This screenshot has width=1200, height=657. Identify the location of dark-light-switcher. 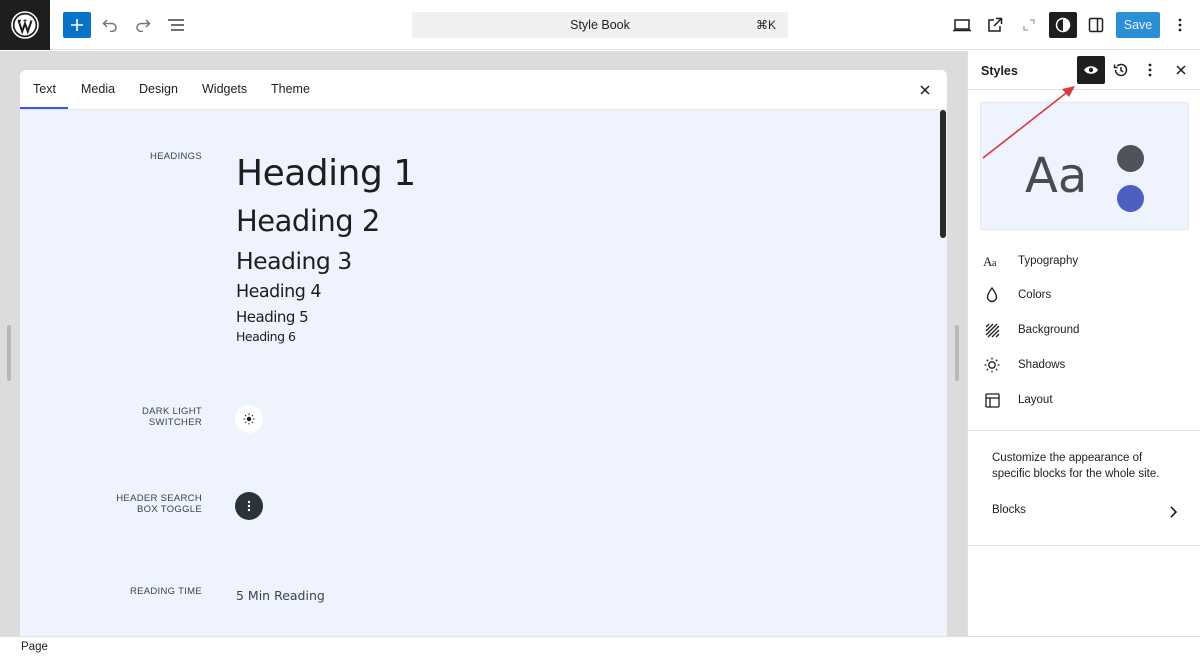
(249, 419).